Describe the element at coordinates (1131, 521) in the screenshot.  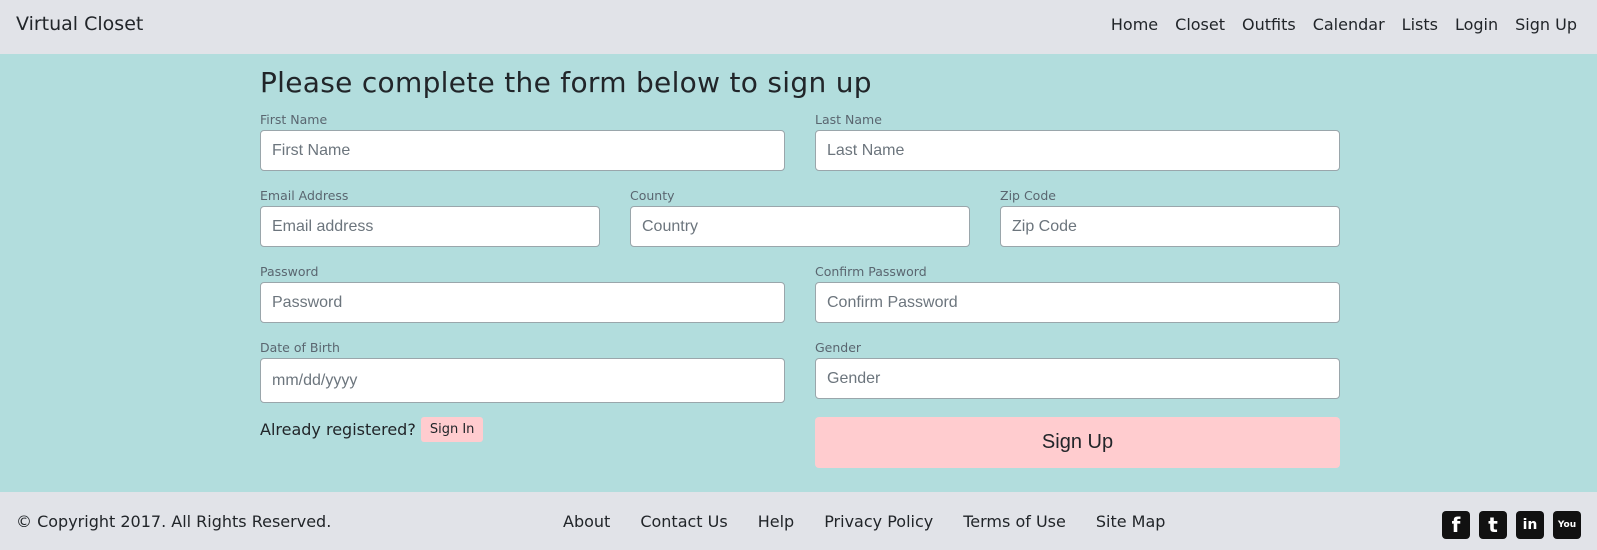
I see `footer-link-sitemap: Site Map` at that location.